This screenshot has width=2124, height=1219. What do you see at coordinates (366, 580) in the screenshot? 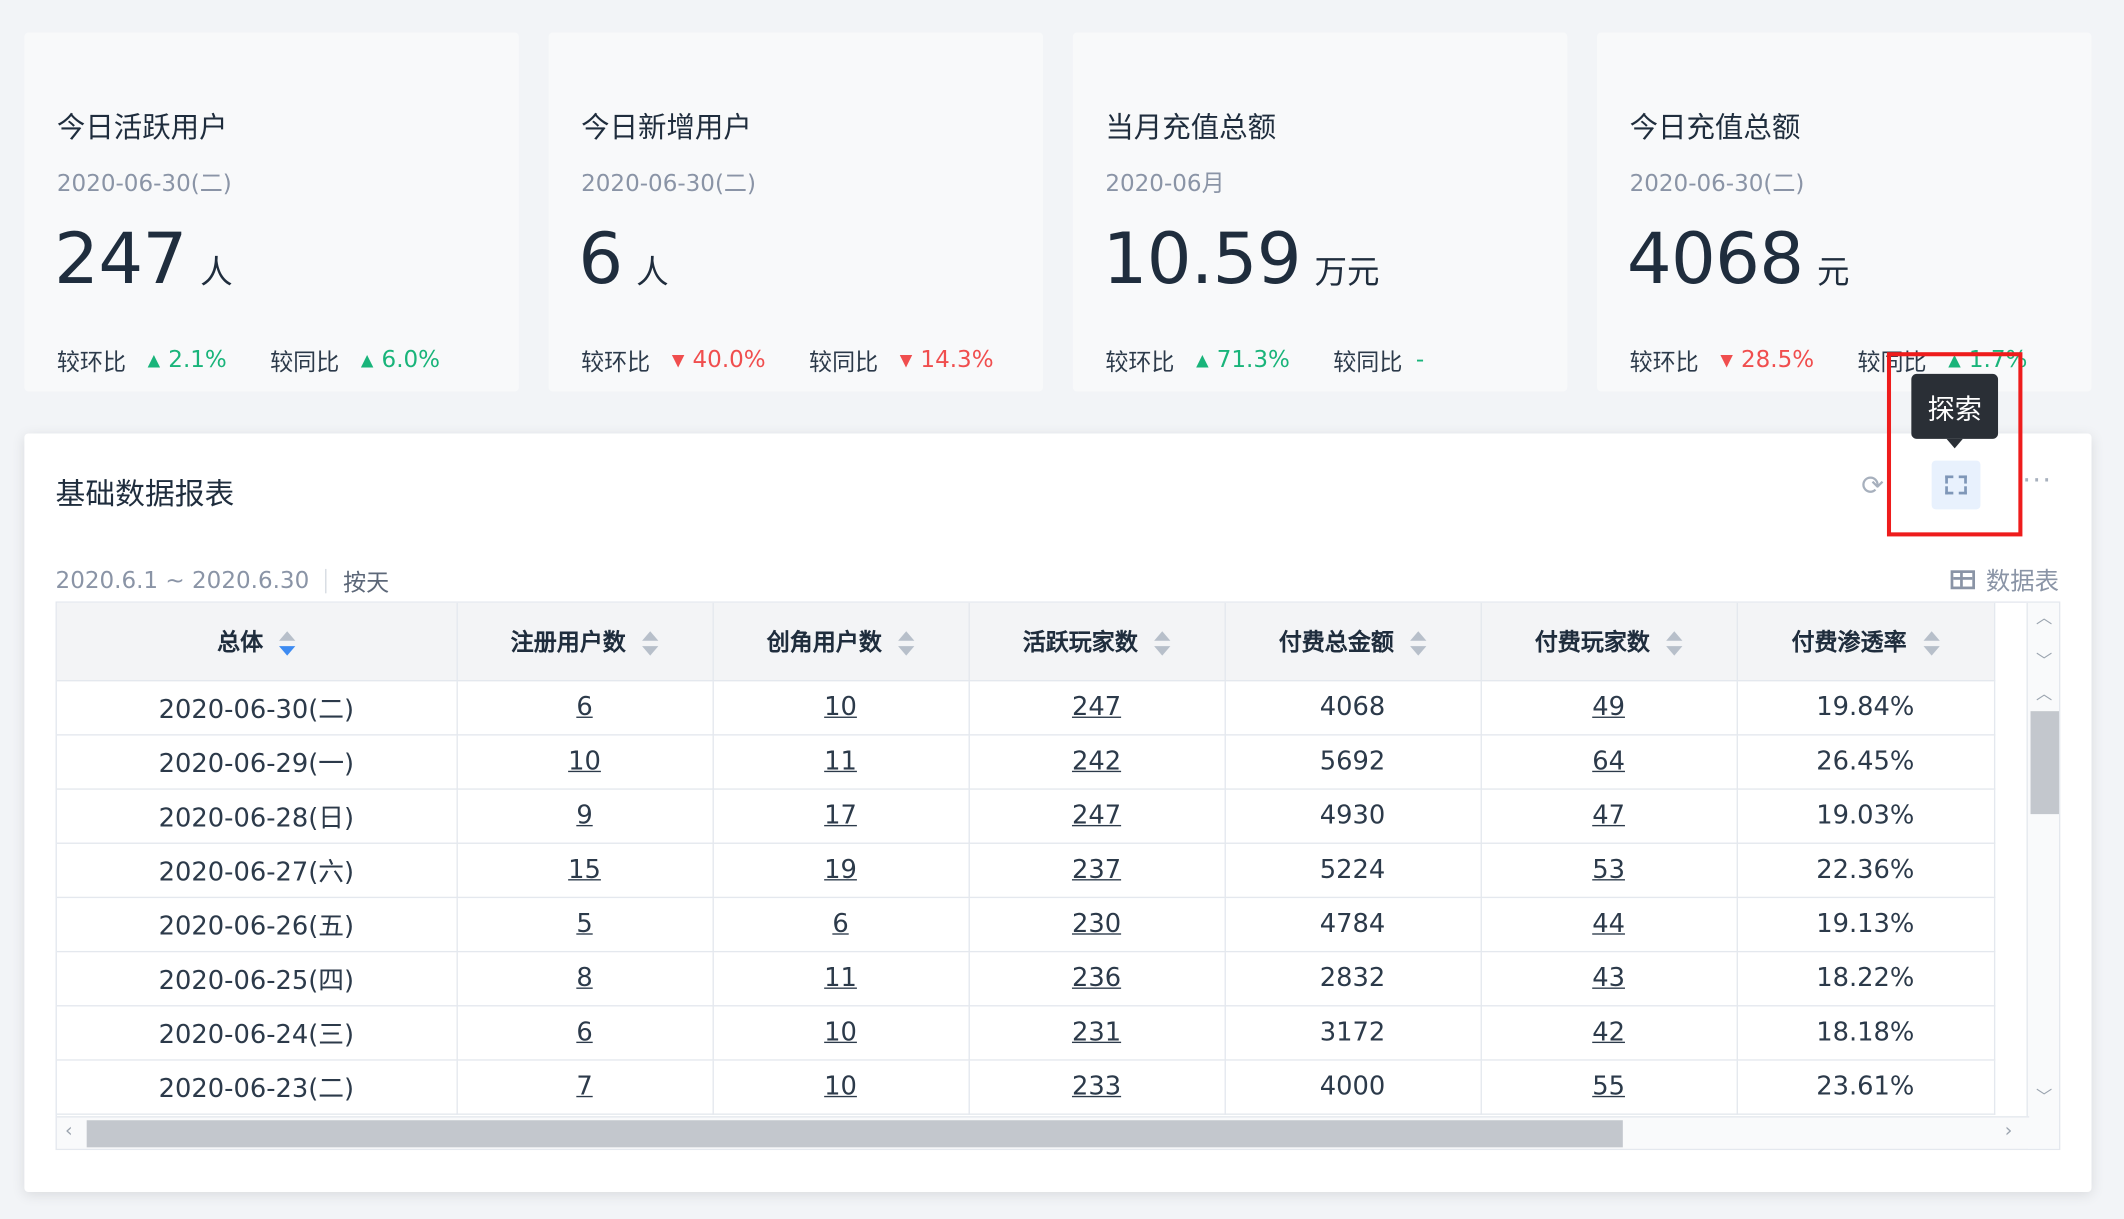
I see `granularity-selector: 按天` at bounding box center [366, 580].